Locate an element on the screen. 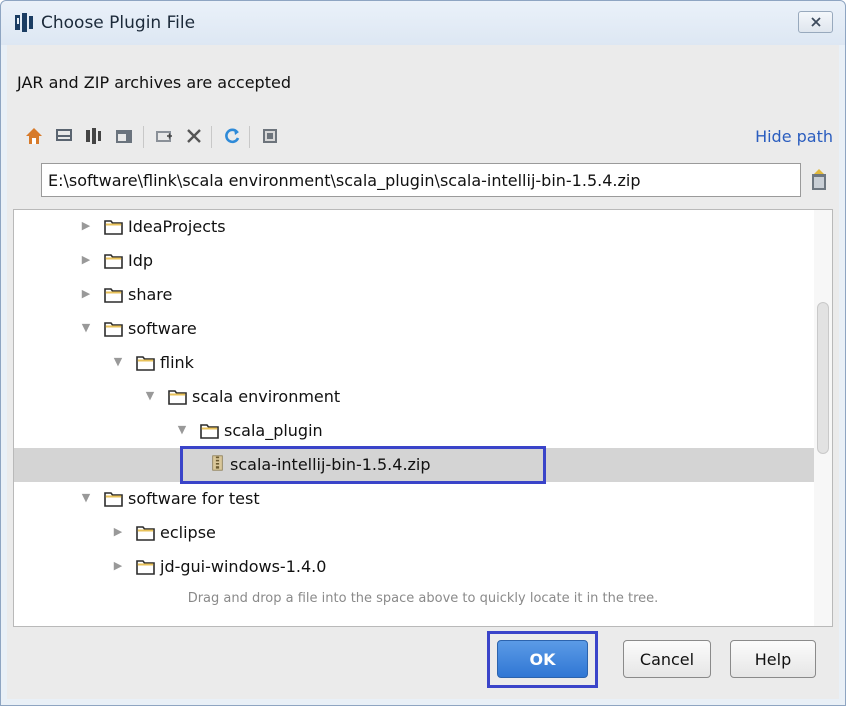 The height and width of the screenshot is (708, 849). close-button is located at coordinates (815, 22).